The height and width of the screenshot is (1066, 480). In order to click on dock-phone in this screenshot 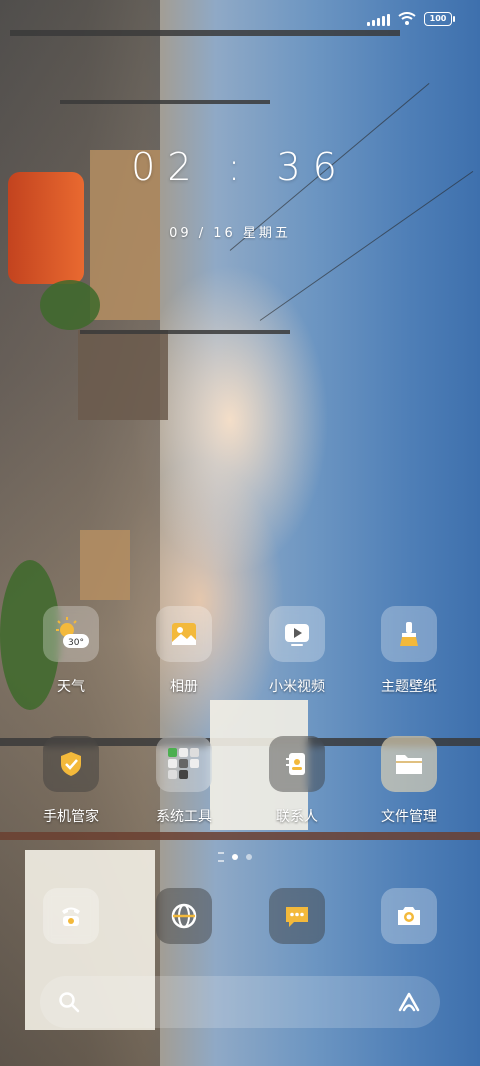, I will do `click(71, 916)`.